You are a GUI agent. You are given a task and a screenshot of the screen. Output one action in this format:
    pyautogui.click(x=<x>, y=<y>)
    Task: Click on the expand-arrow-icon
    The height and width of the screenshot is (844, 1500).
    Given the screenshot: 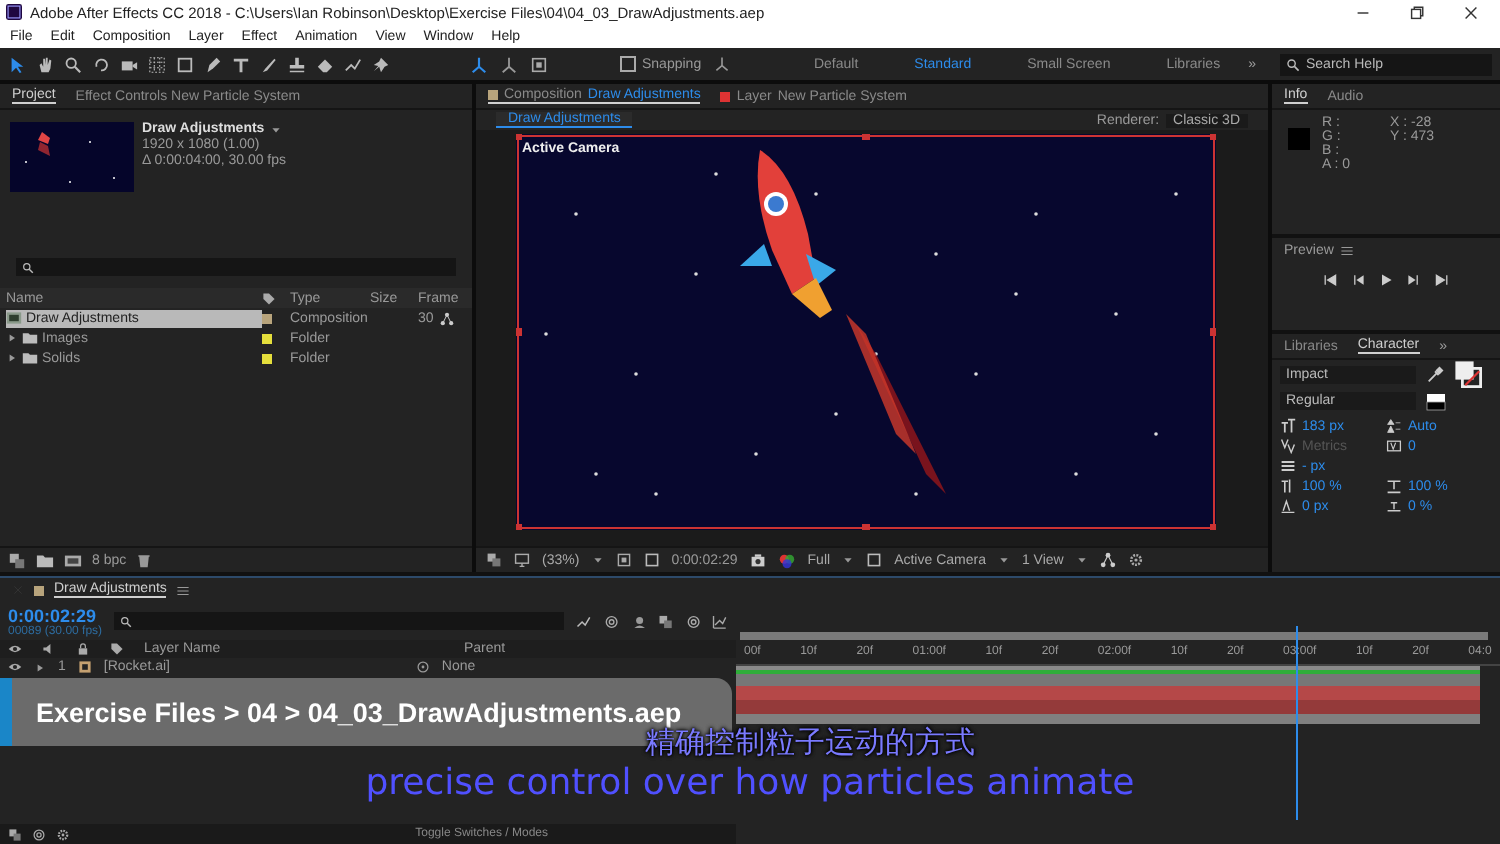 What is the action you would take?
    pyautogui.click(x=40, y=667)
    